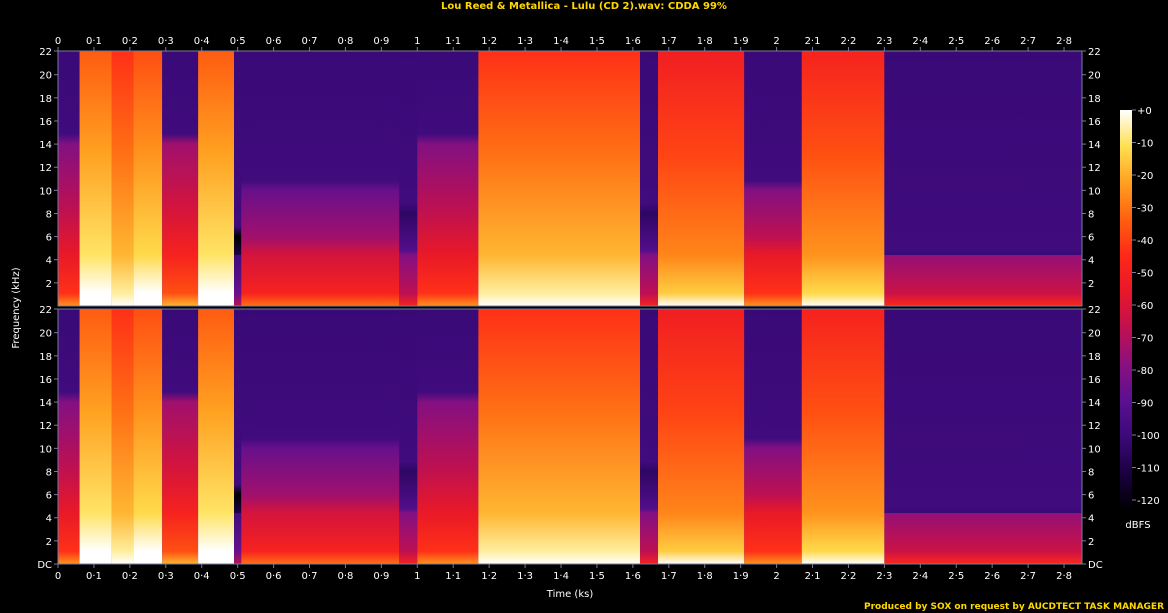  Describe the element at coordinates (884, 41) in the screenshot. I see `x-tick-label: 2·3` at that location.